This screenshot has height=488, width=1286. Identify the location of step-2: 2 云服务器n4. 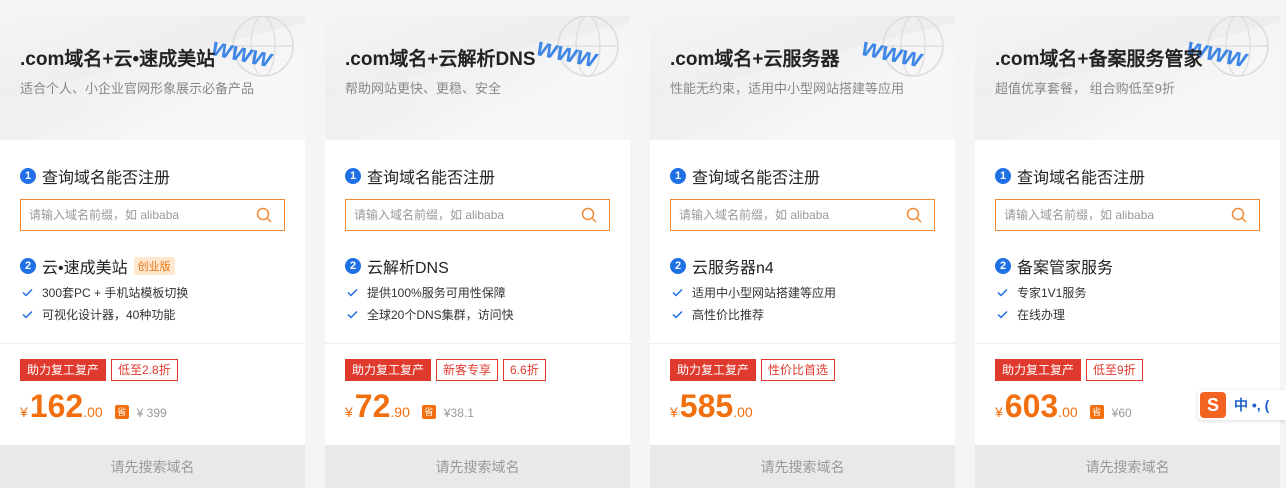
(722, 266).